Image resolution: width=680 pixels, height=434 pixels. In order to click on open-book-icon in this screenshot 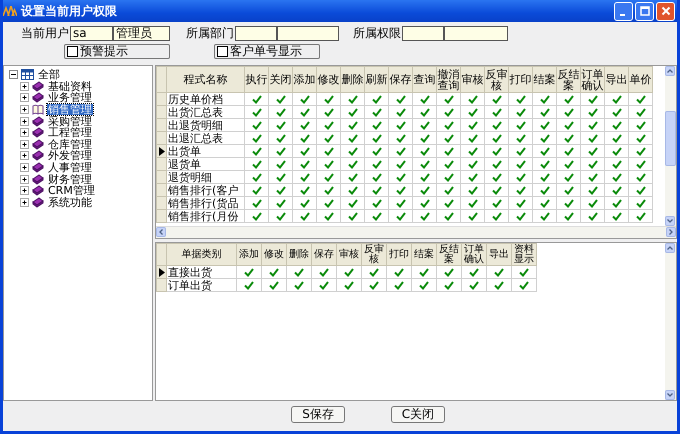, I will do `click(38, 110)`.